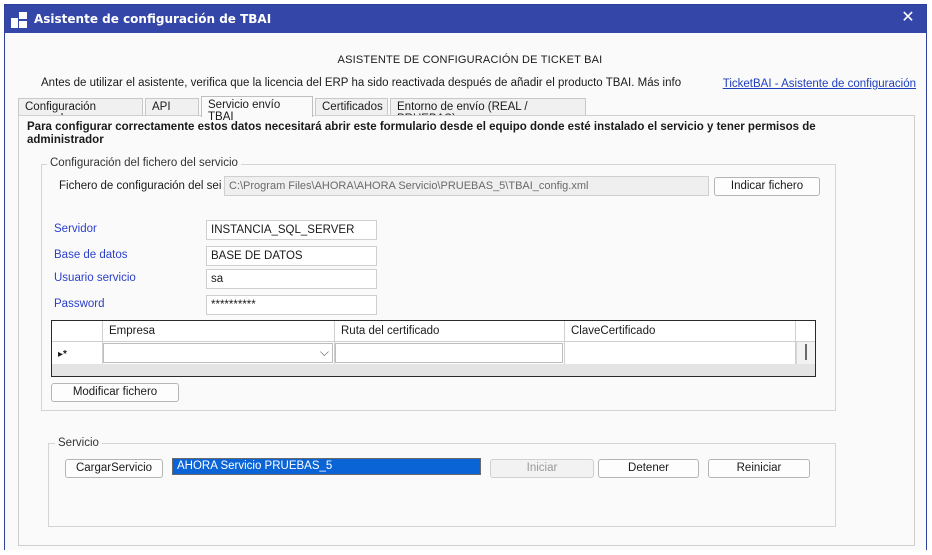 The height and width of the screenshot is (555, 932). Describe the element at coordinates (542, 468) in the screenshot. I see `iniciar-button: Iniciar` at that location.